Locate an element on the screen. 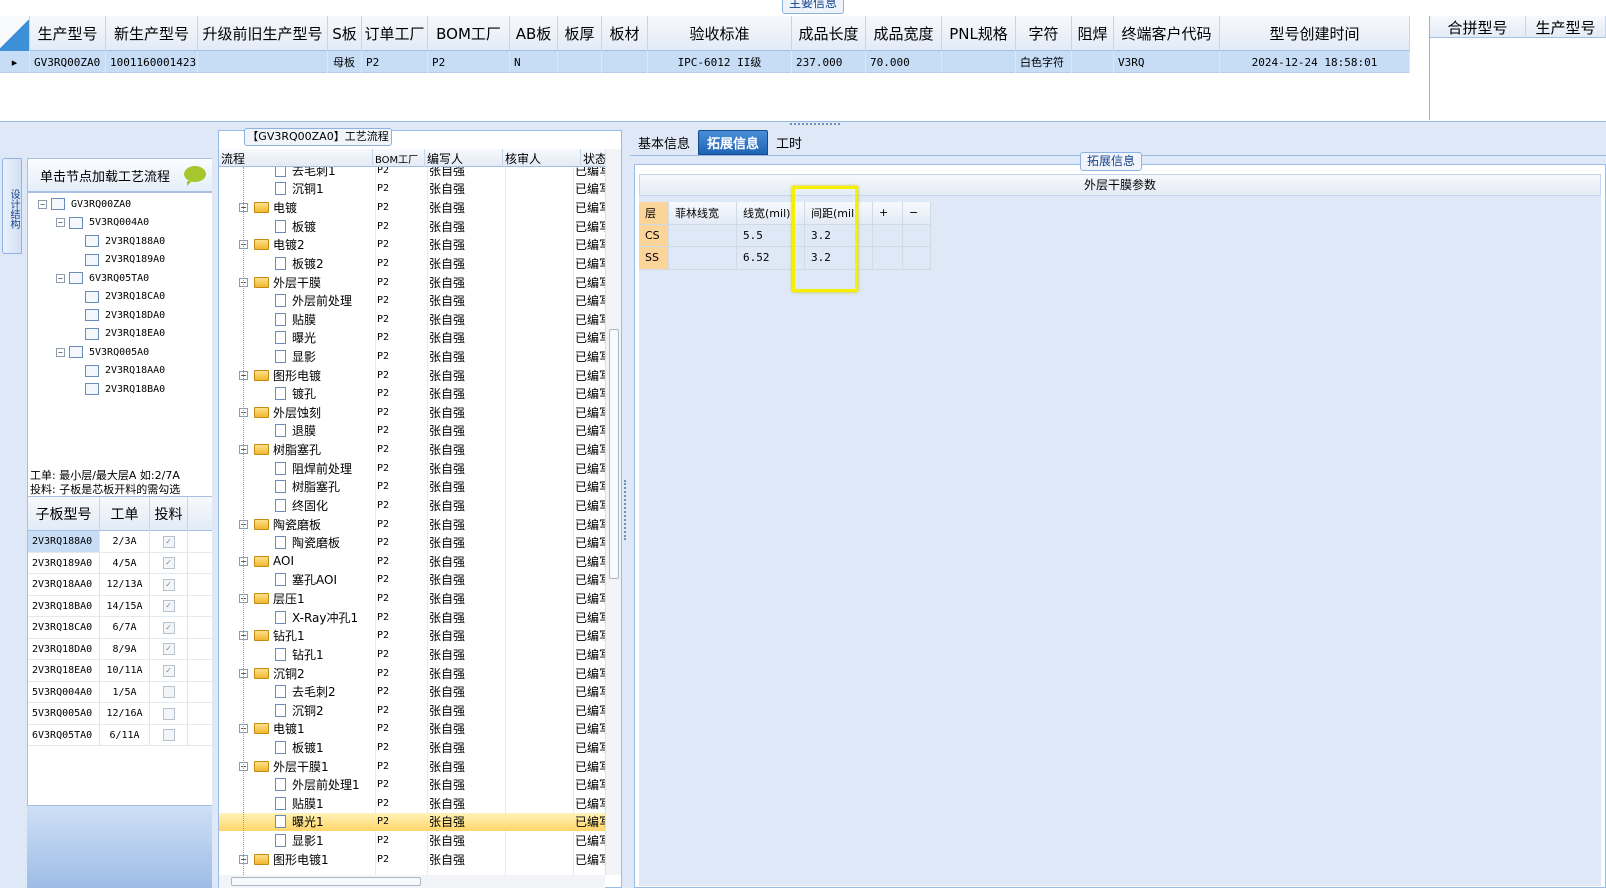  table-row: 5V3RQ005A0 12/16A is located at coordinates (121, 714).